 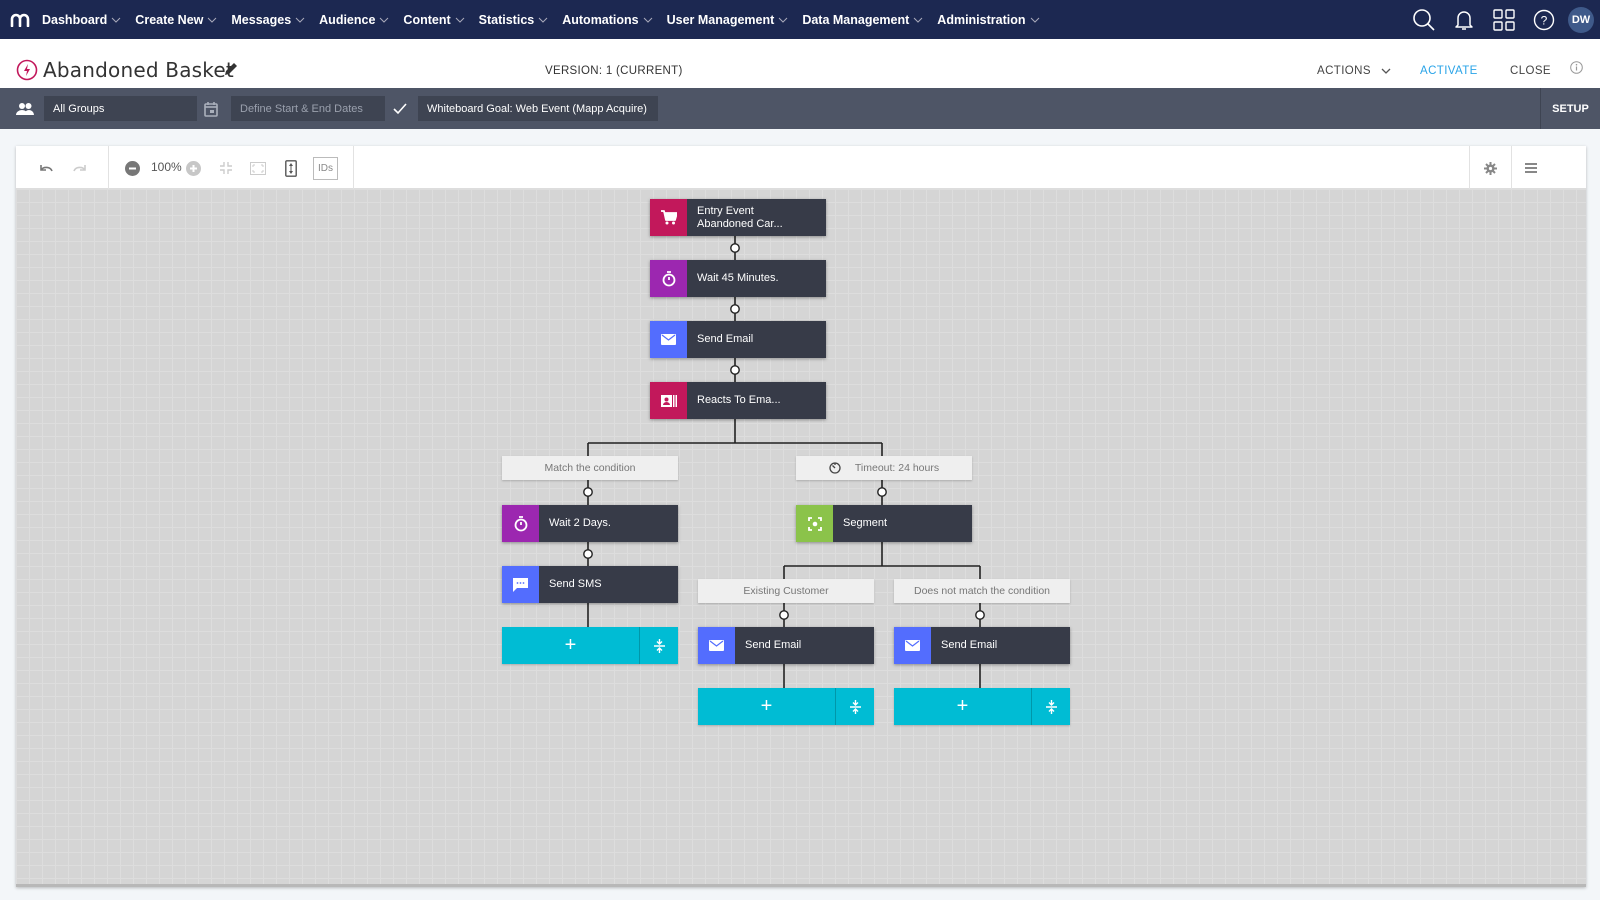 I want to click on gear-icon, so click(x=1490, y=168).